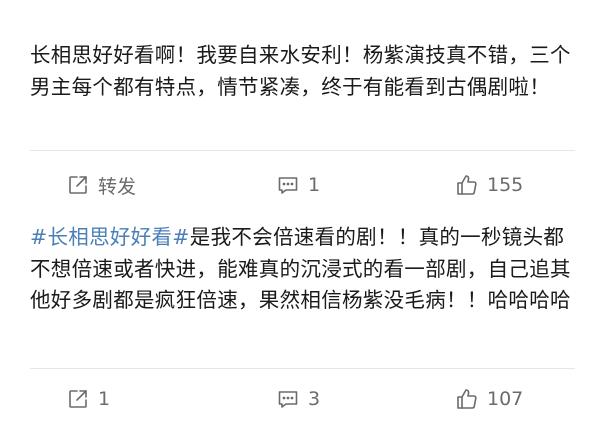 Image resolution: width=605 pixels, height=422 pixels. I want to click on action-bar: 1 3 107, so click(302, 399).